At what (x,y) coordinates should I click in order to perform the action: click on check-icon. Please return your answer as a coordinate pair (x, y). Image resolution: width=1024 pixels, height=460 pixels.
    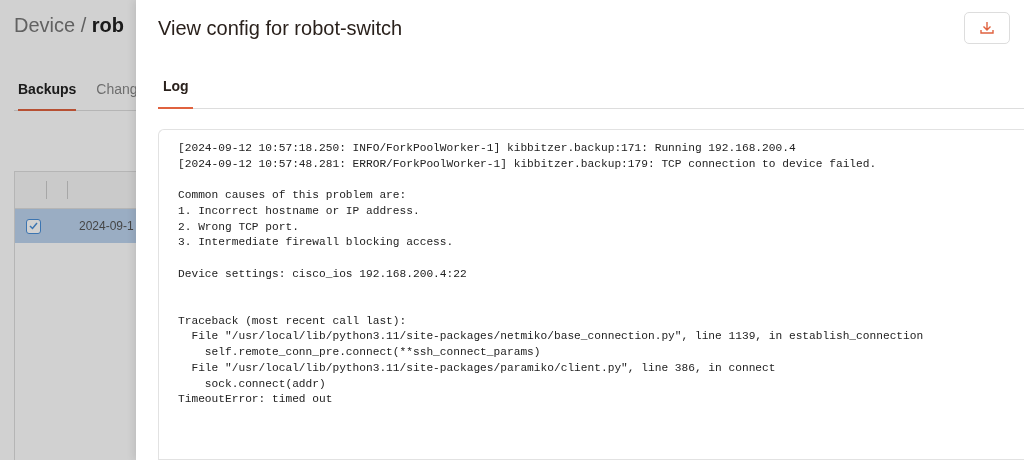
    Looking at the image, I should click on (33, 226).